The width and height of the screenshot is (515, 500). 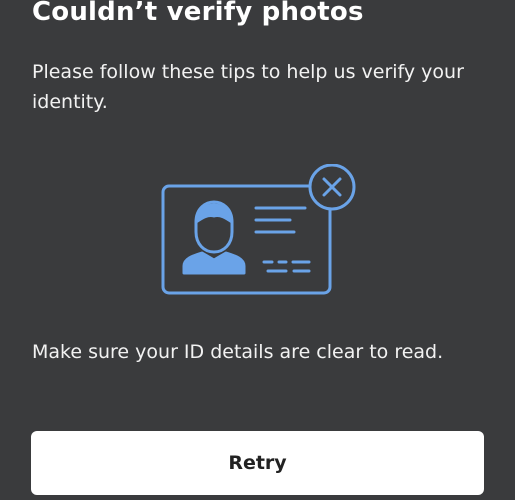 What do you see at coordinates (198, 13) in the screenshot?
I see `page-title: Couldn’t verify photos` at bounding box center [198, 13].